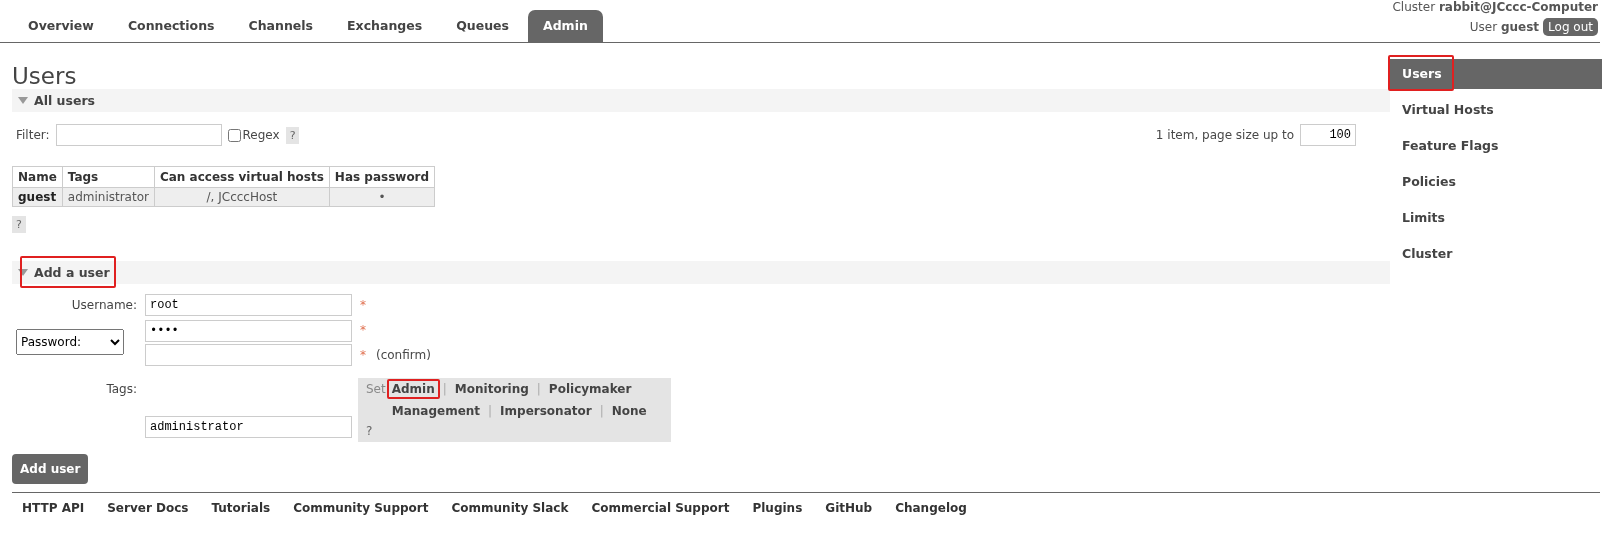 This screenshot has height=542, width=1602. Describe the element at coordinates (242, 177) in the screenshot. I see `column-header: Can access virtual hosts` at that location.